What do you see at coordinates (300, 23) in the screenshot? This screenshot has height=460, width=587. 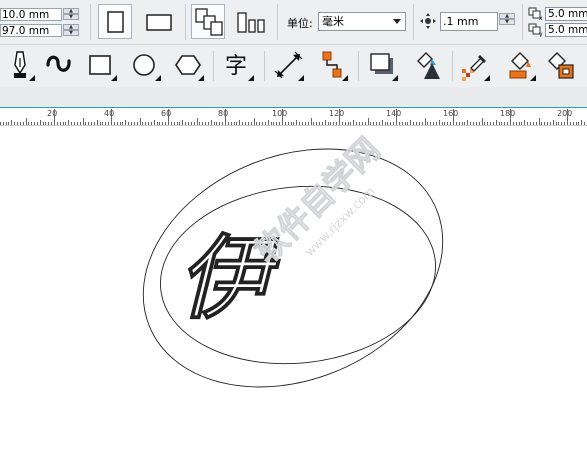 I see `units-label: 单位:` at bounding box center [300, 23].